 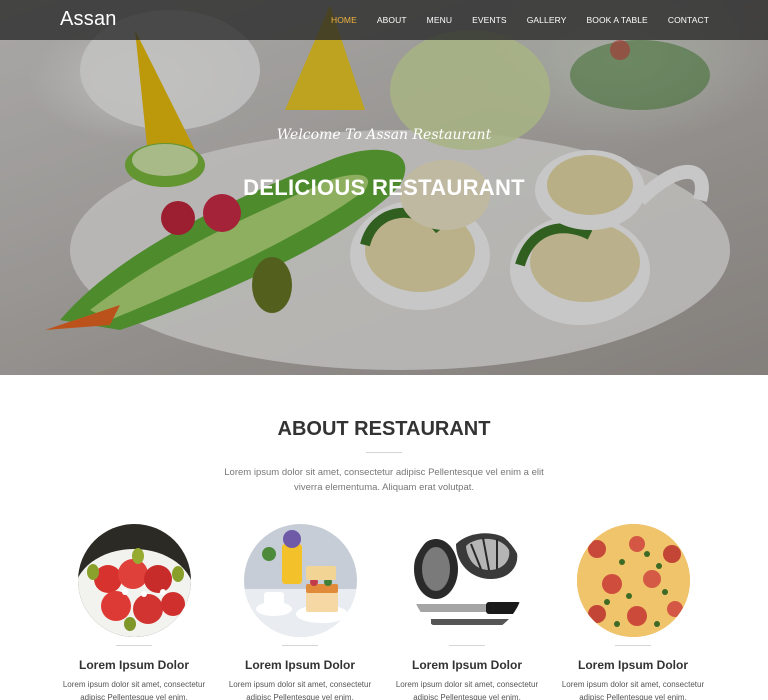 What do you see at coordinates (300, 580) in the screenshot?
I see `cake-coffee-image` at bounding box center [300, 580].